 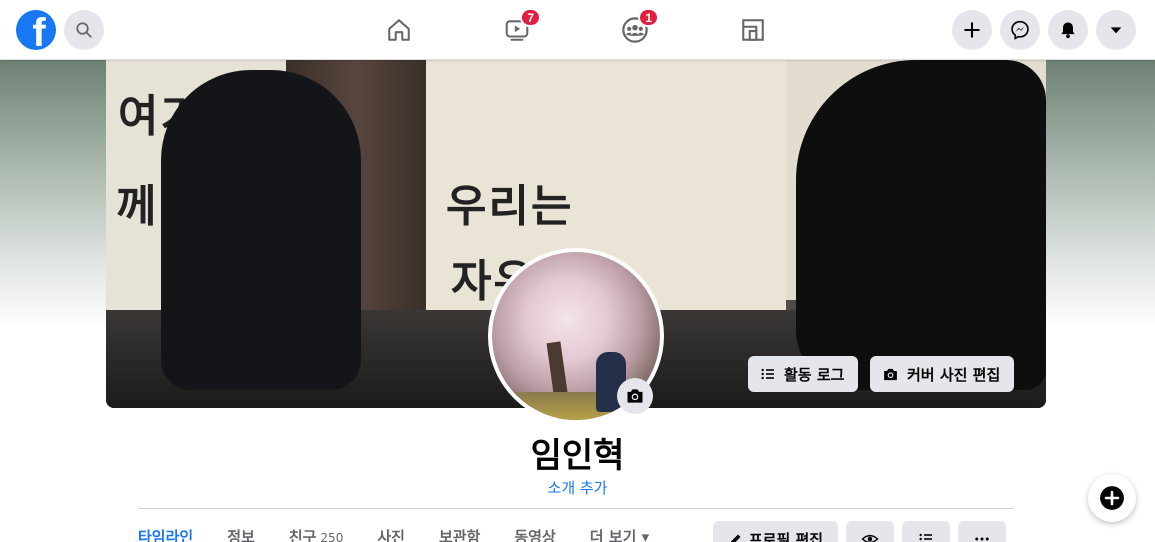 I want to click on create-button, so click(x=972, y=30).